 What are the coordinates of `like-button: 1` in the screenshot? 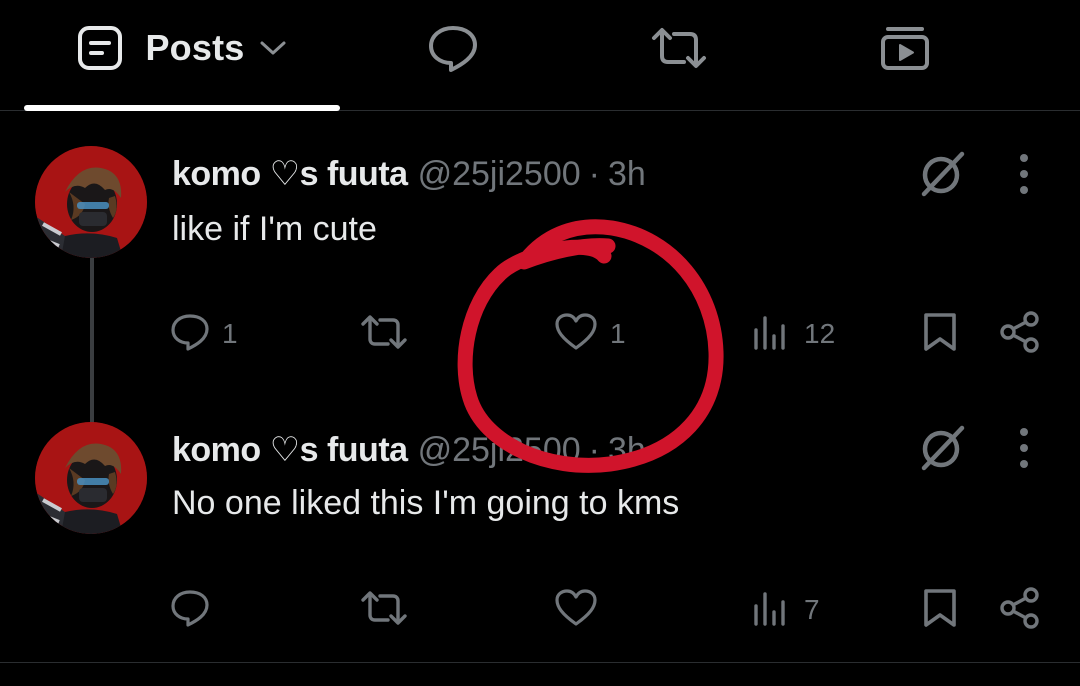 It's located at (590, 334).